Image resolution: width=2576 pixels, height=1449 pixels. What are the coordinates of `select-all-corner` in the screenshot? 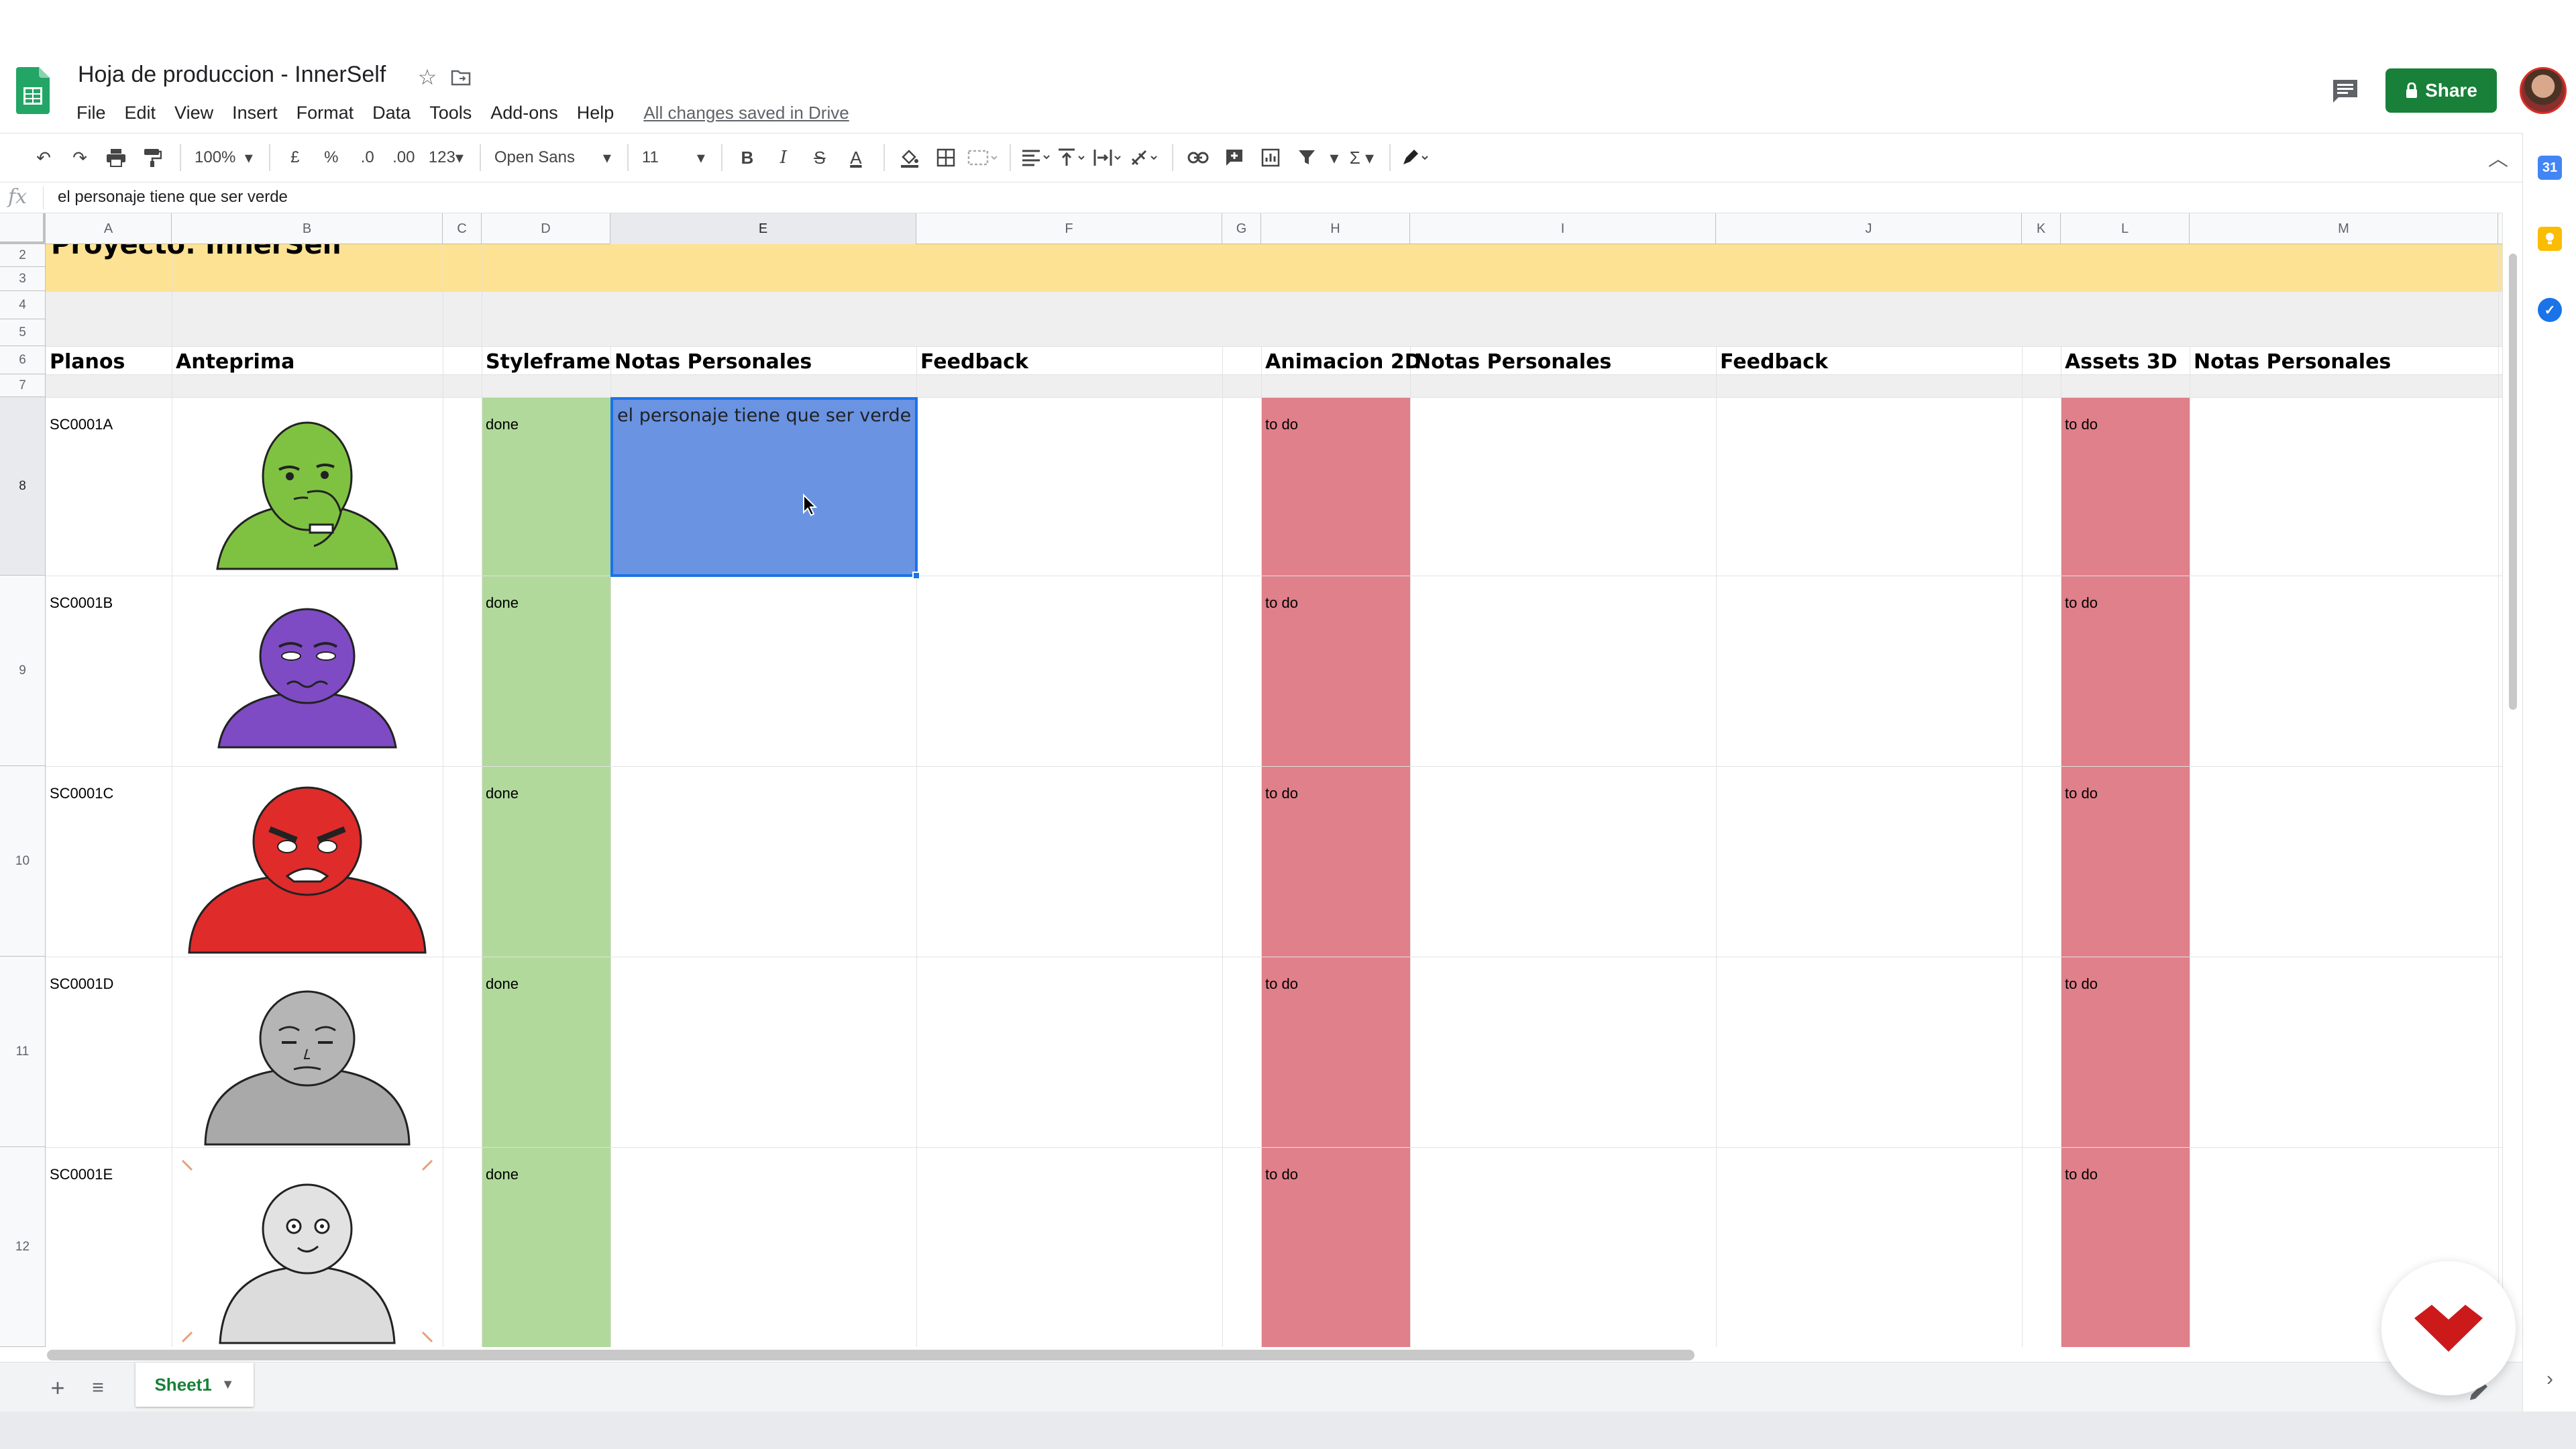 It's located at (23, 228).